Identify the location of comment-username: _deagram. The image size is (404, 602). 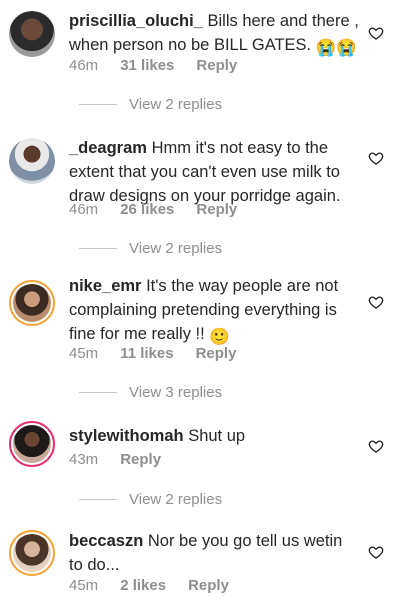
(108, 148).